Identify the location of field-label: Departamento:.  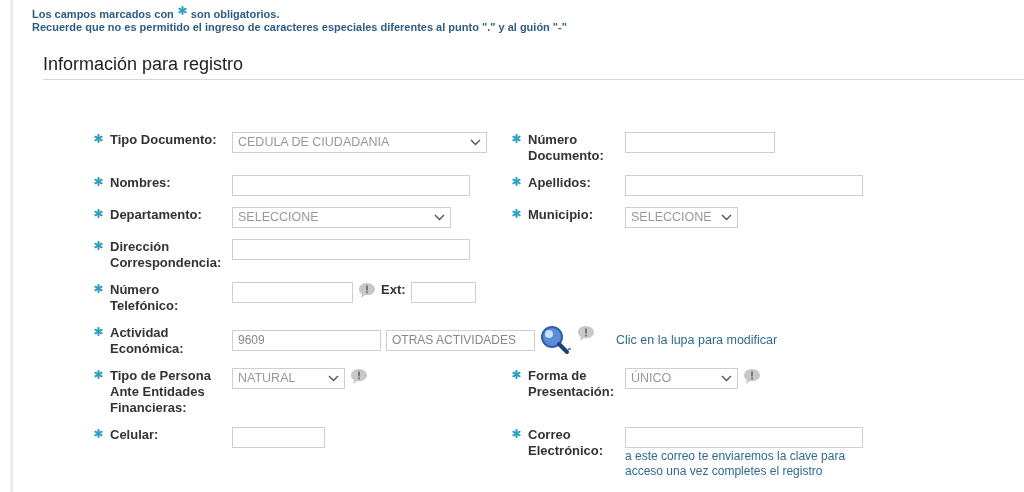
(156, 215).